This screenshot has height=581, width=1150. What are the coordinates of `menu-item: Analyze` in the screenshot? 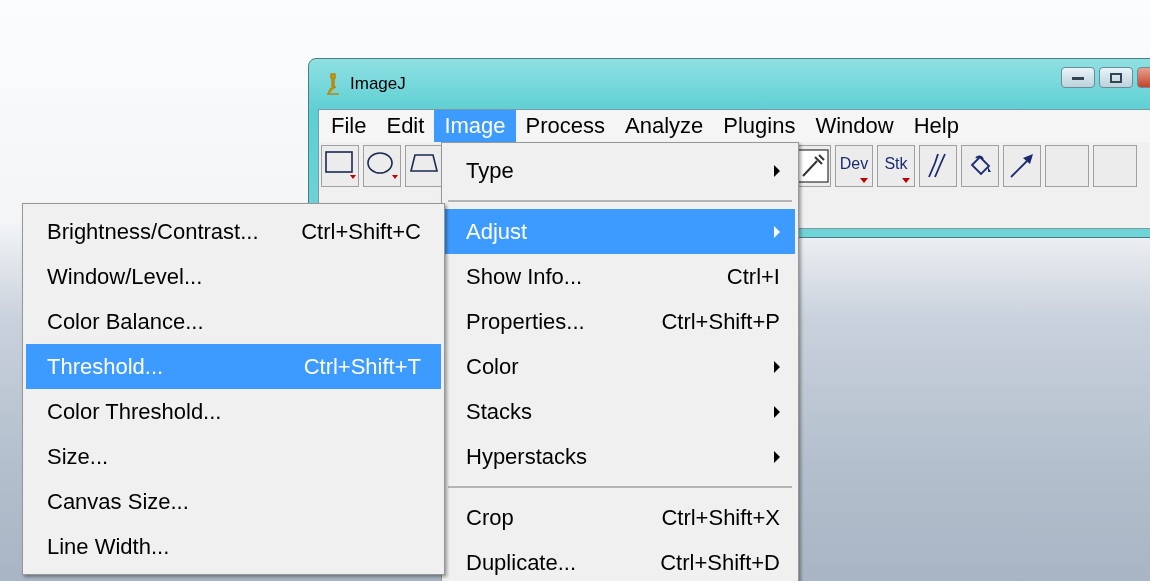 It's located at (664, 126).